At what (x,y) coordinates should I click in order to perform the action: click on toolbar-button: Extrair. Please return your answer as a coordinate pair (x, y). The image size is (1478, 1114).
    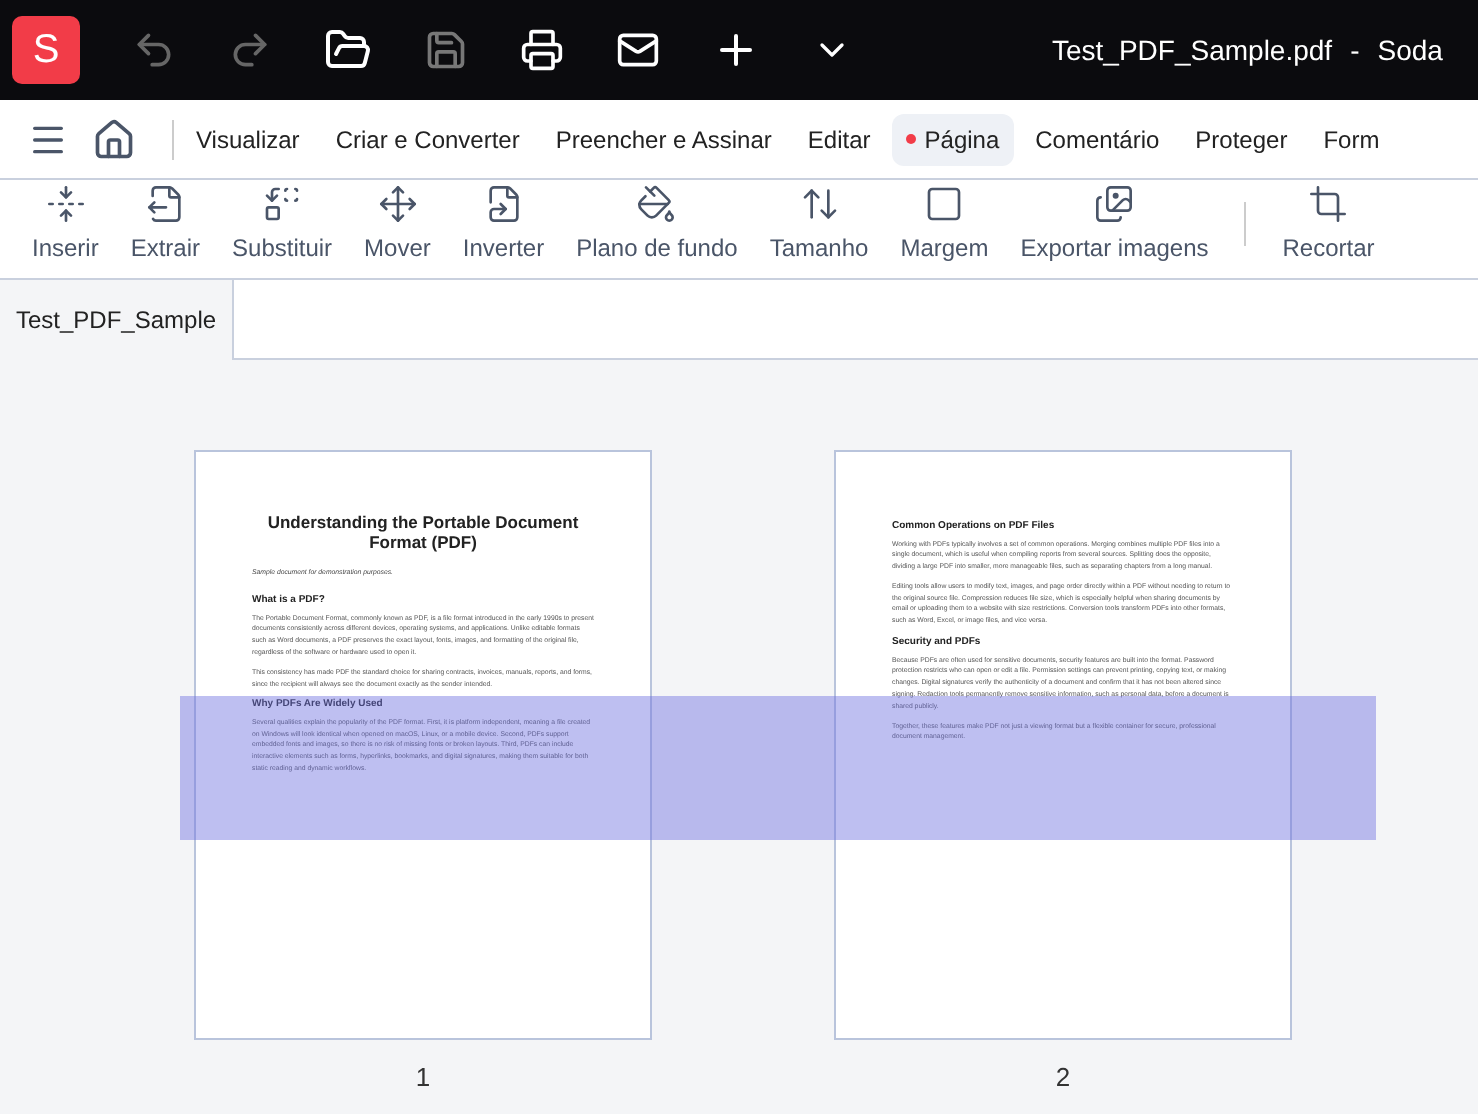
    Looking at the image, I should click on (165, 225).